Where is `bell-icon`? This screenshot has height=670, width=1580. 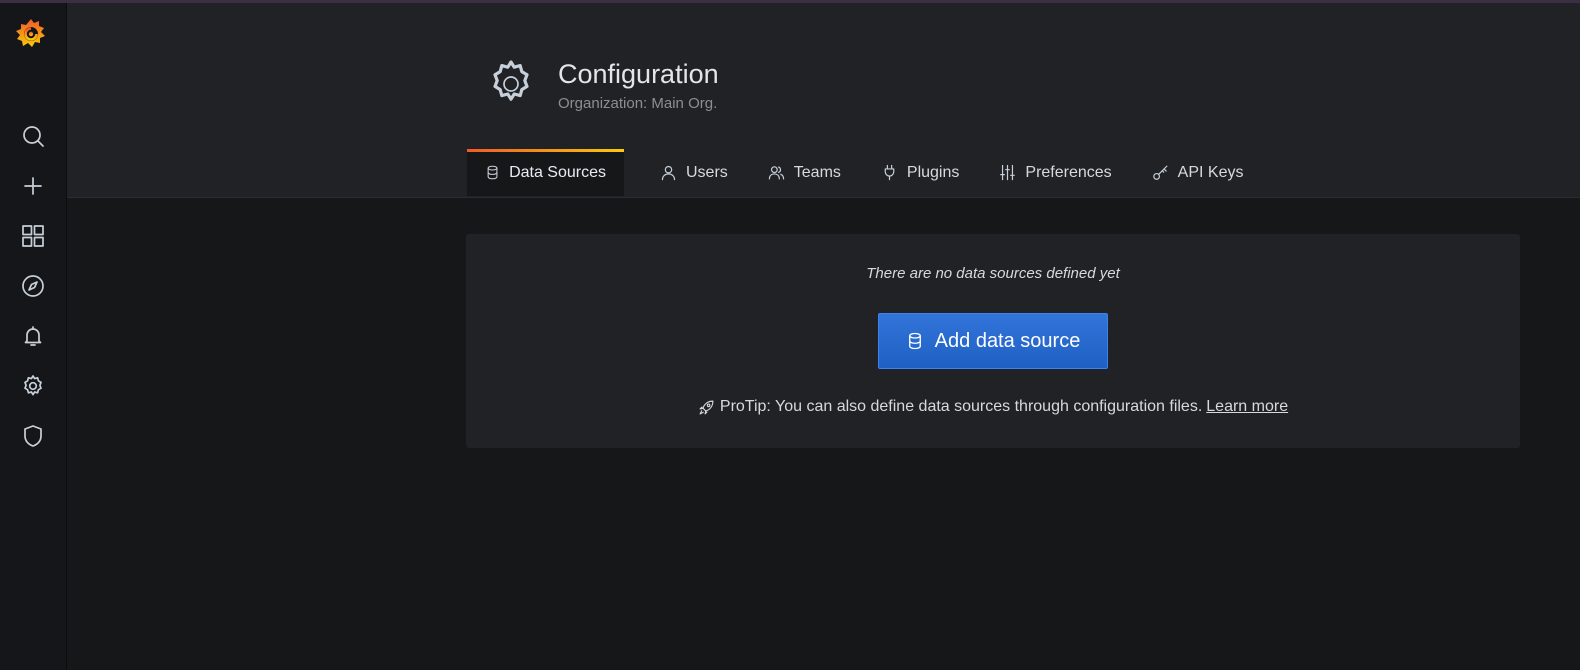 bell-icon is located at coordinates (33, 336).